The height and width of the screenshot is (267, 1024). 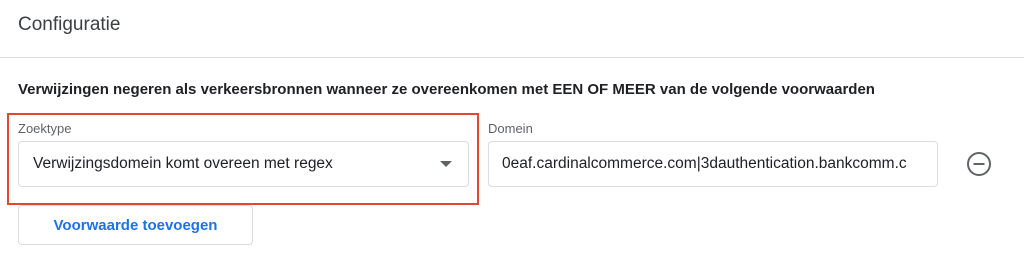 I want to click on search-type-value: Verwijzingsdomein komt overeen met regex, so click(x=183, y=163).